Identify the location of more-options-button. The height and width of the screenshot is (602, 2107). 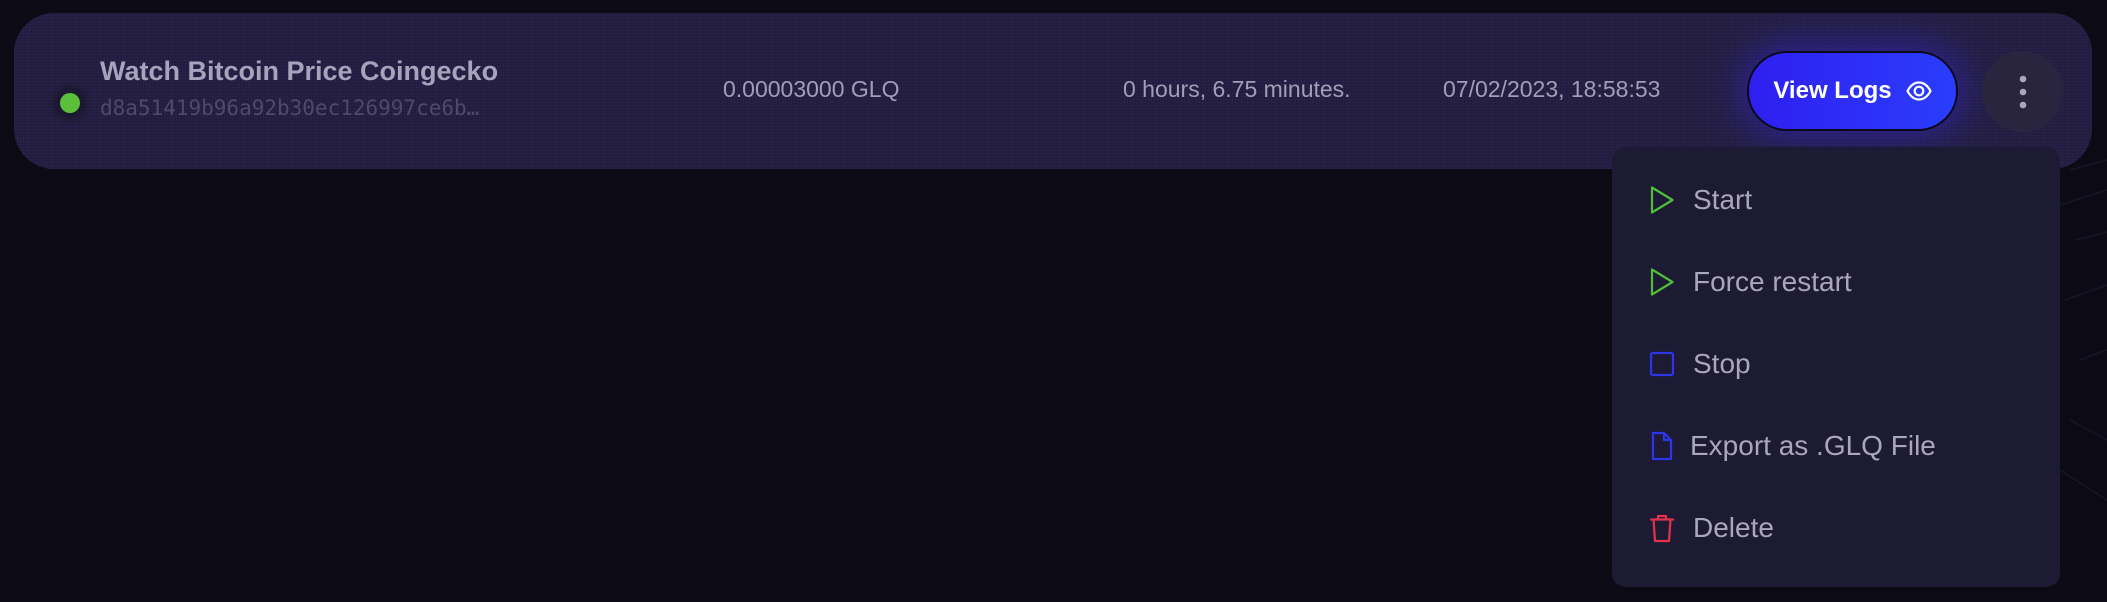
(2022, 91).